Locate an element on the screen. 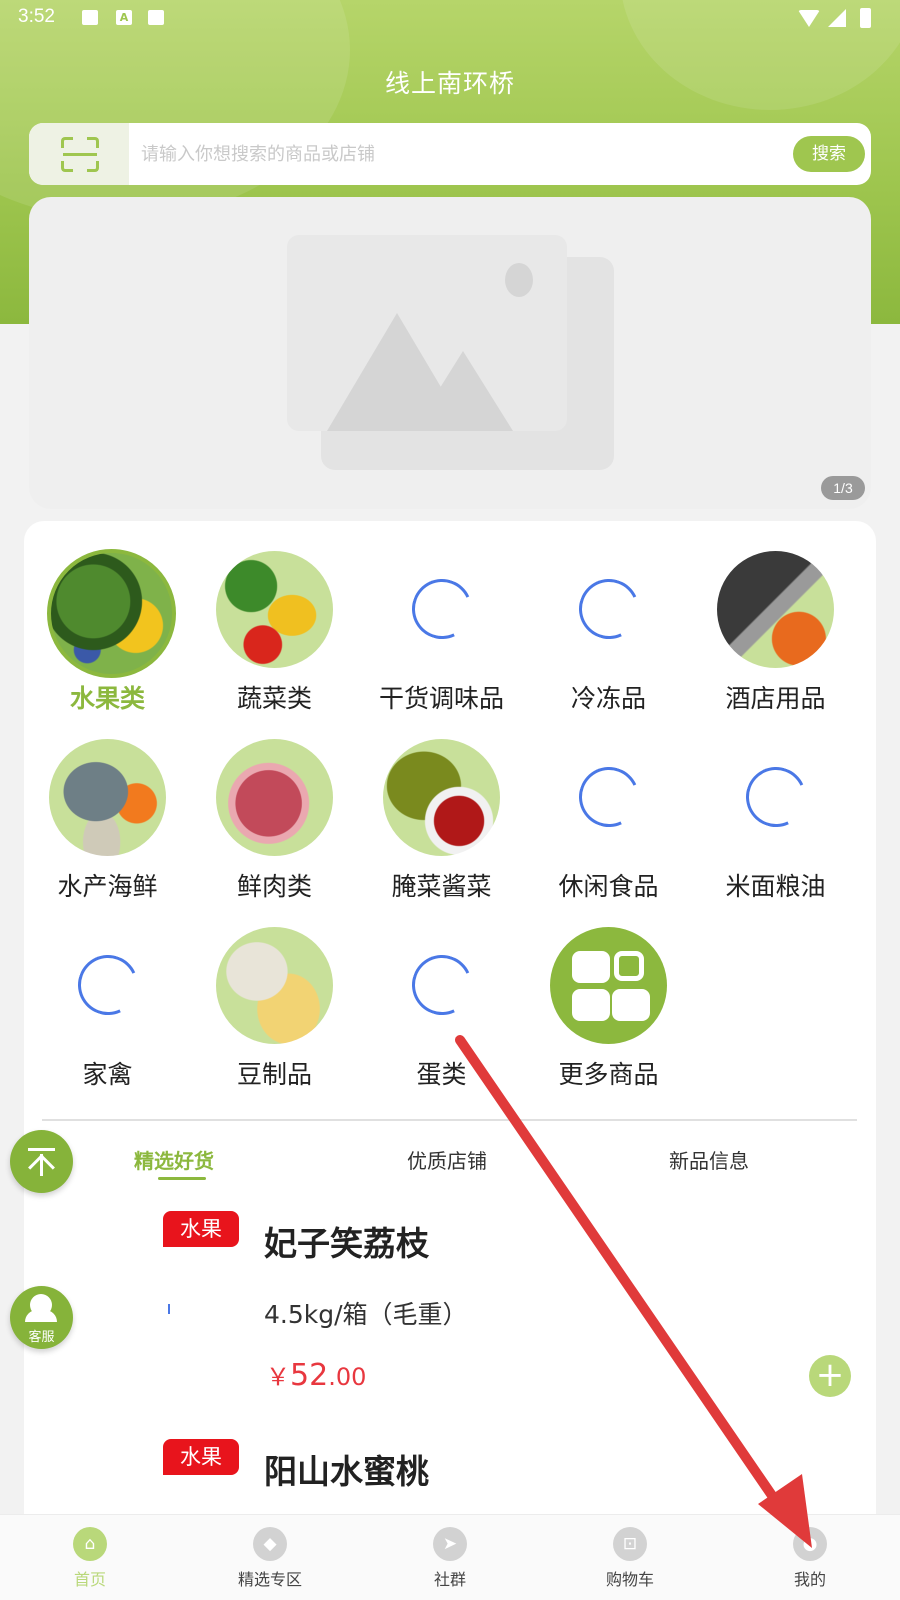 The height and width of the screenshot is (1600, 900). divider is located at coordinates (449, 1120).